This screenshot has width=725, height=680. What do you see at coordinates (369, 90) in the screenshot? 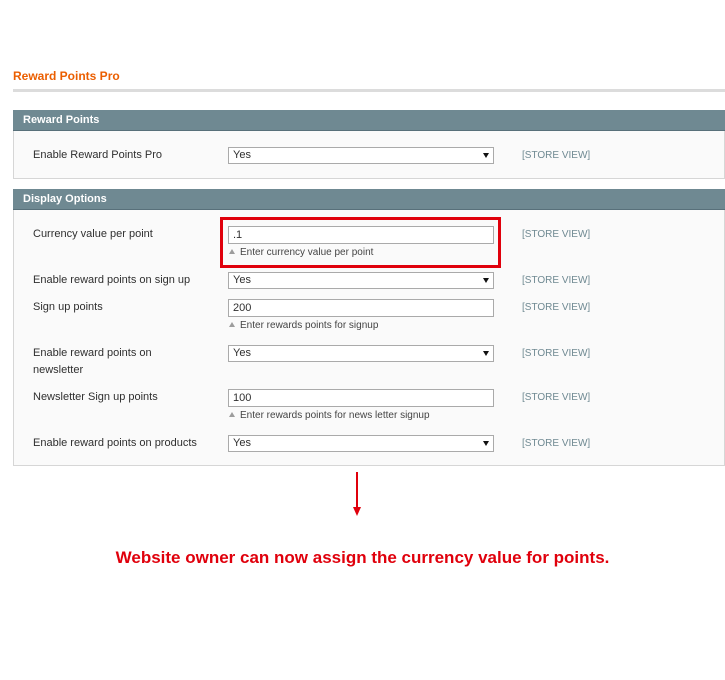
I see `title-divider` at bounding box center [369, 90].